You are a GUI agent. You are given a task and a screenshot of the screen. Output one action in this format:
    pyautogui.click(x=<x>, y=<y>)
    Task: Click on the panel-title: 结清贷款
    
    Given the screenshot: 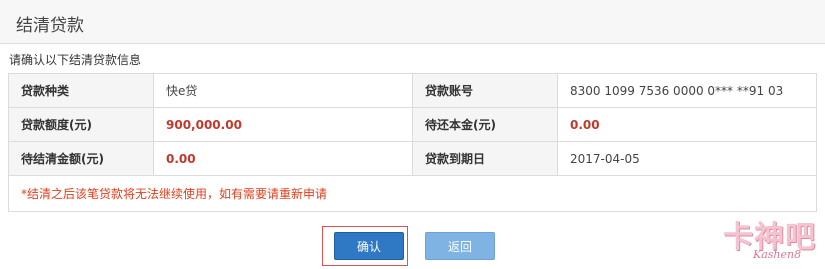 What is the action you would take?
    pyautogui.click(x=50, y=26)
    